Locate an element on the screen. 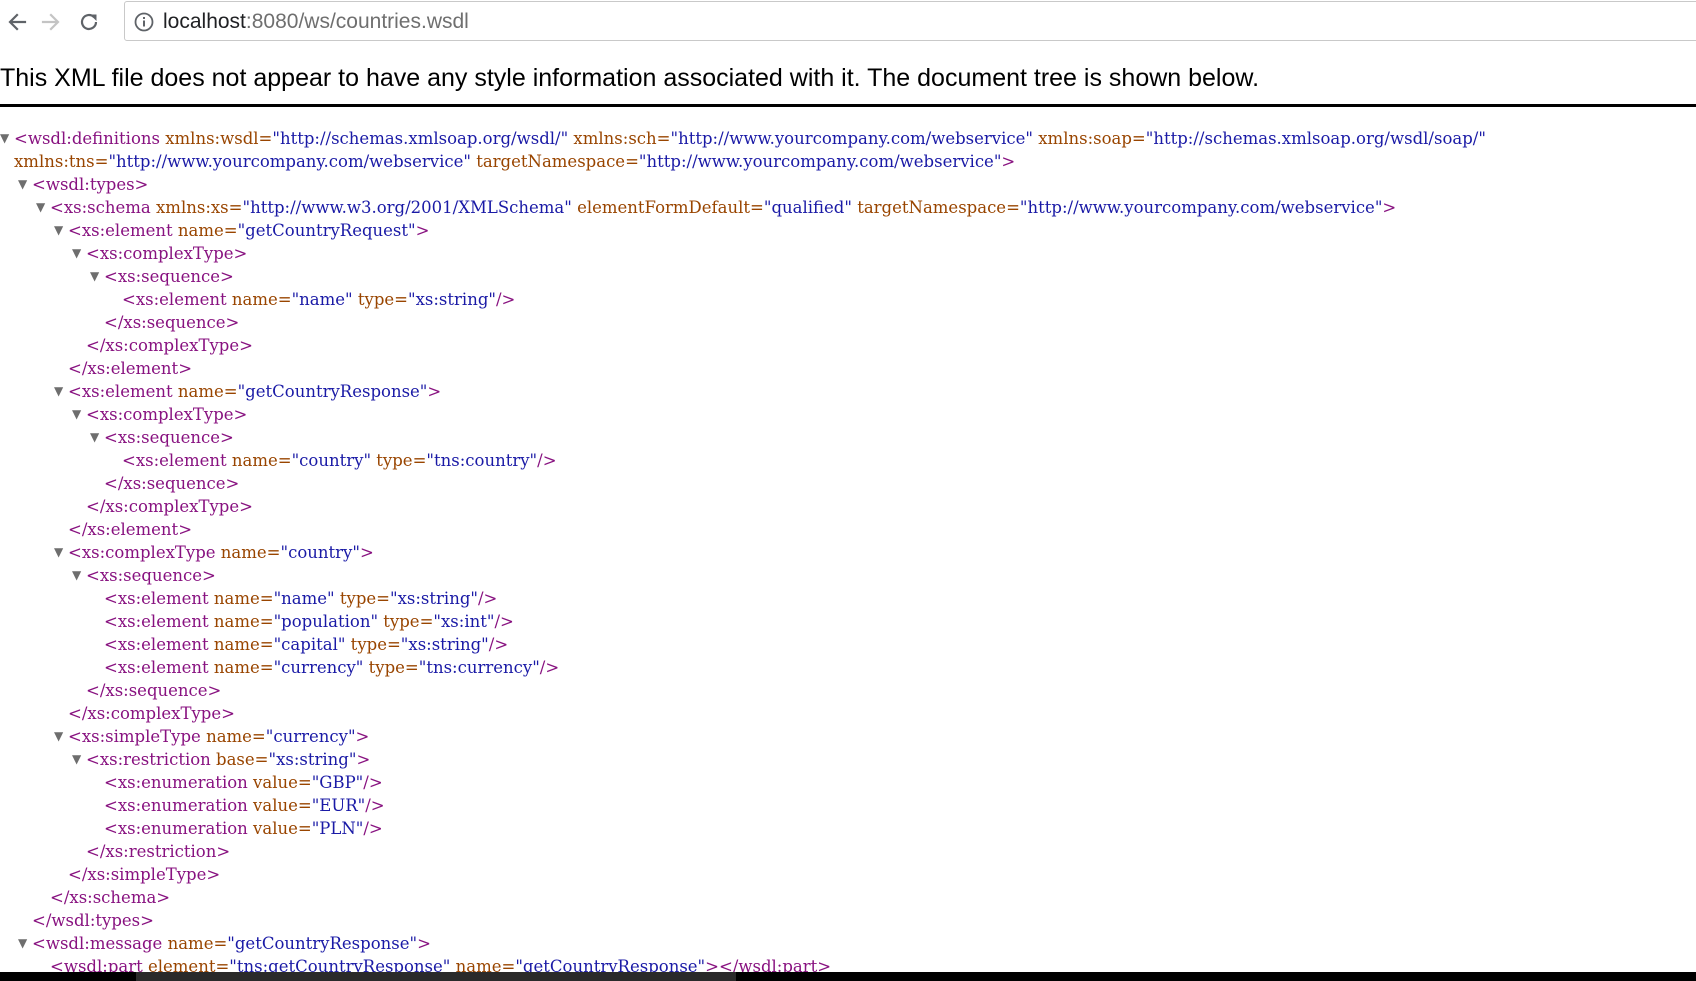  url-host: localhost is located at coordinates (204, 21).